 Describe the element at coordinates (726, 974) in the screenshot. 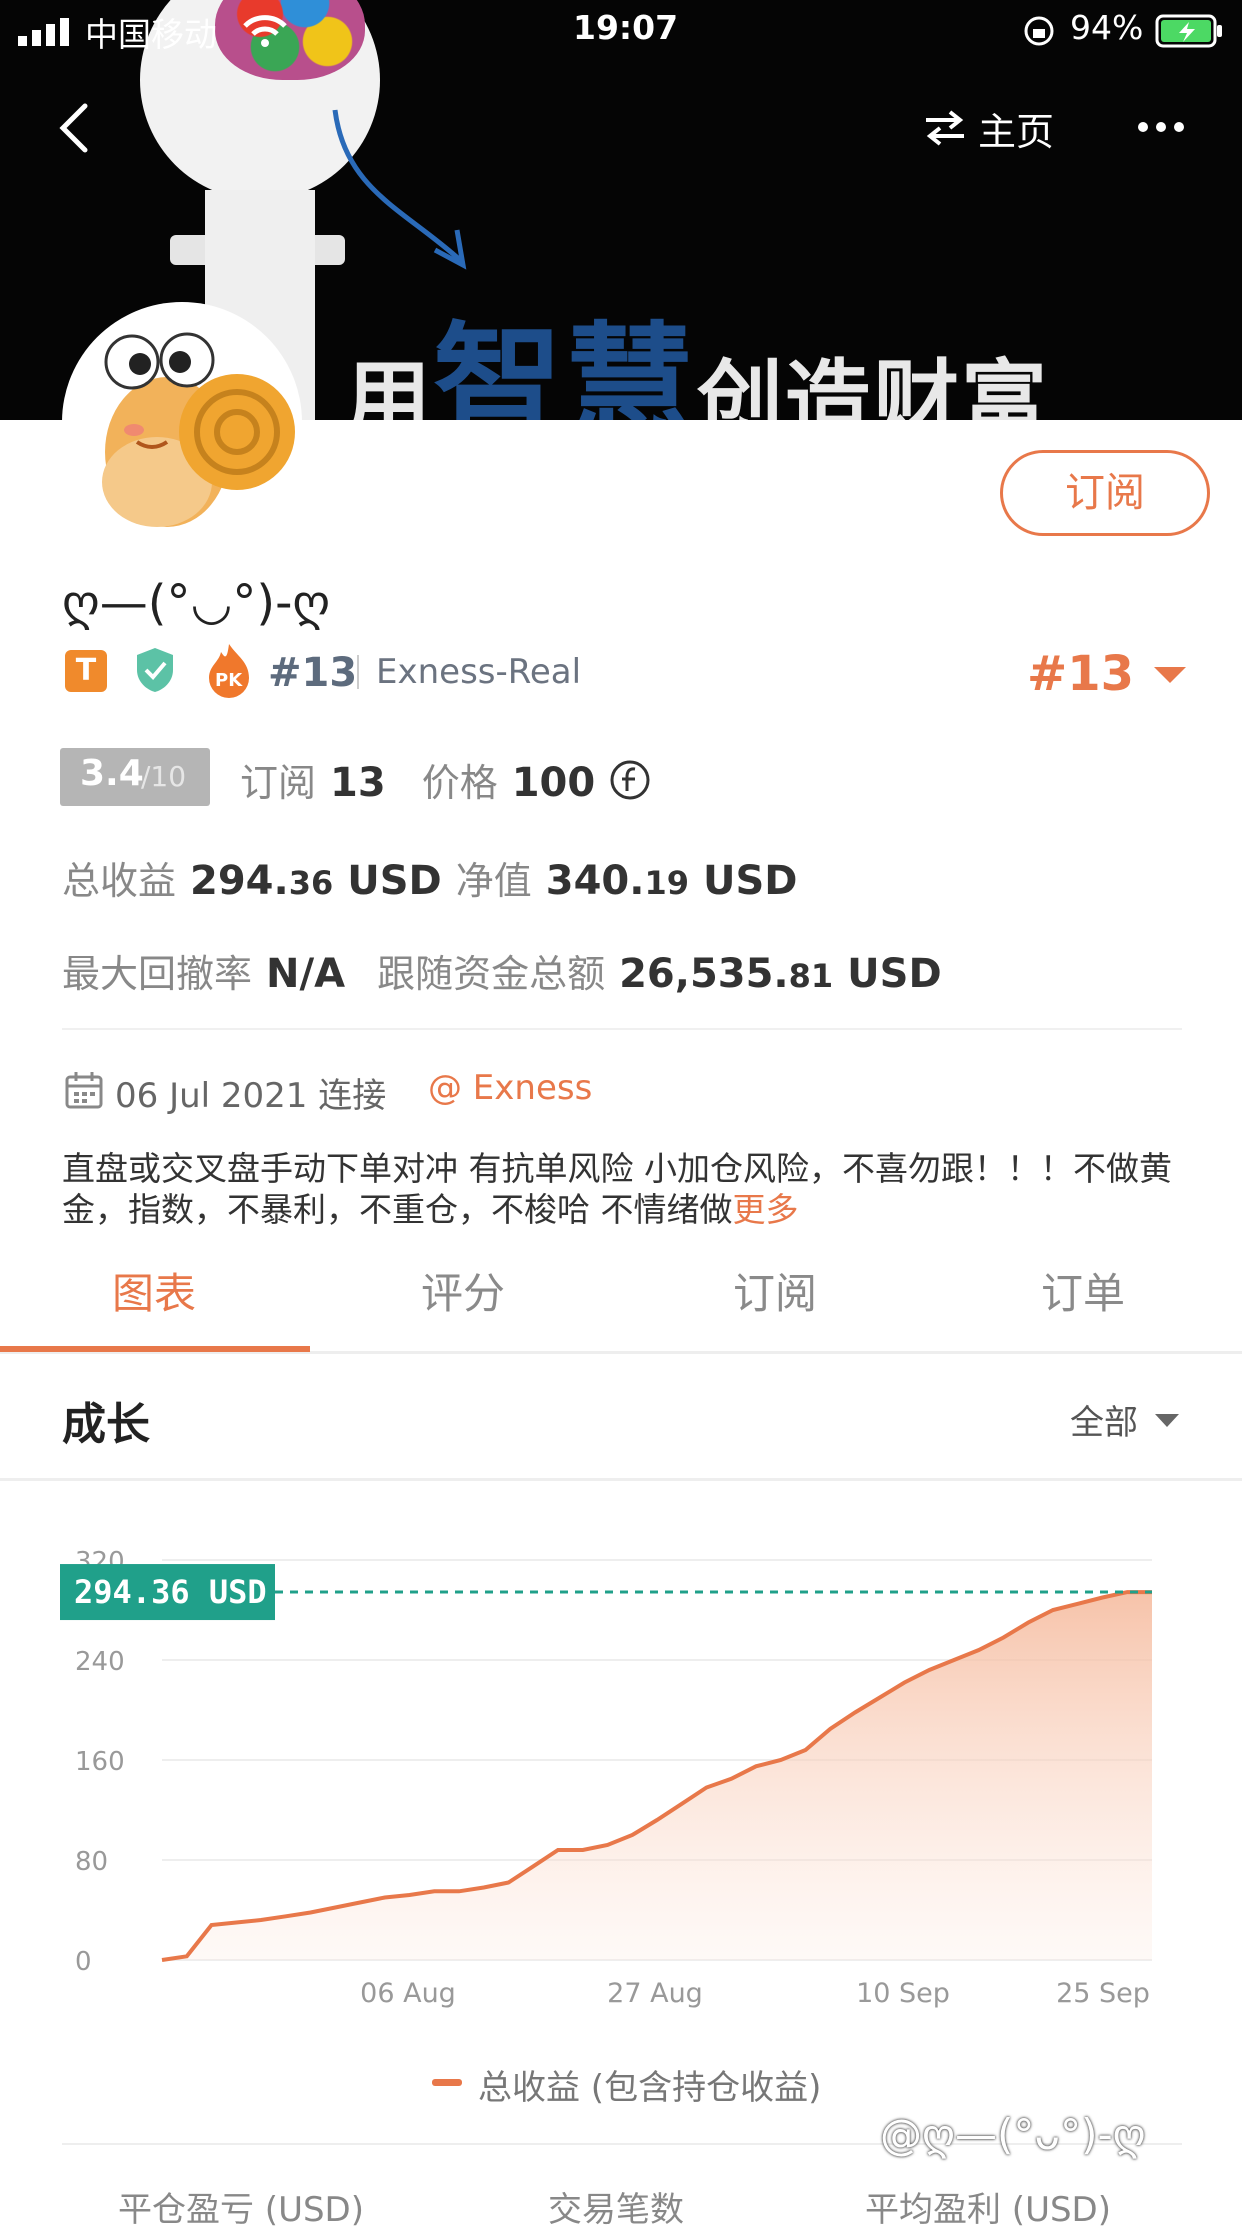

I see `follow-funds-value: 26,535.81` at that location.